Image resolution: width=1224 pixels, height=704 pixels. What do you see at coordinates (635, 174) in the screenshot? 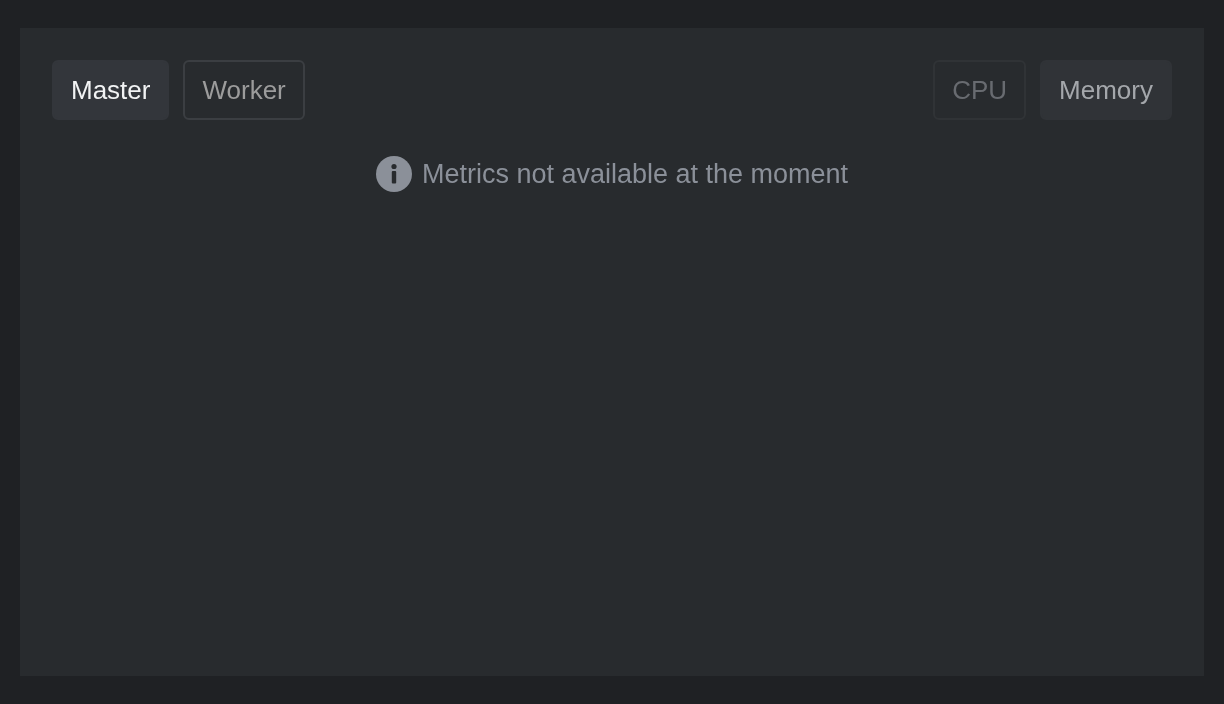
I see `status-message: Metrics not available at the moment` at bounding box center [635, 174].